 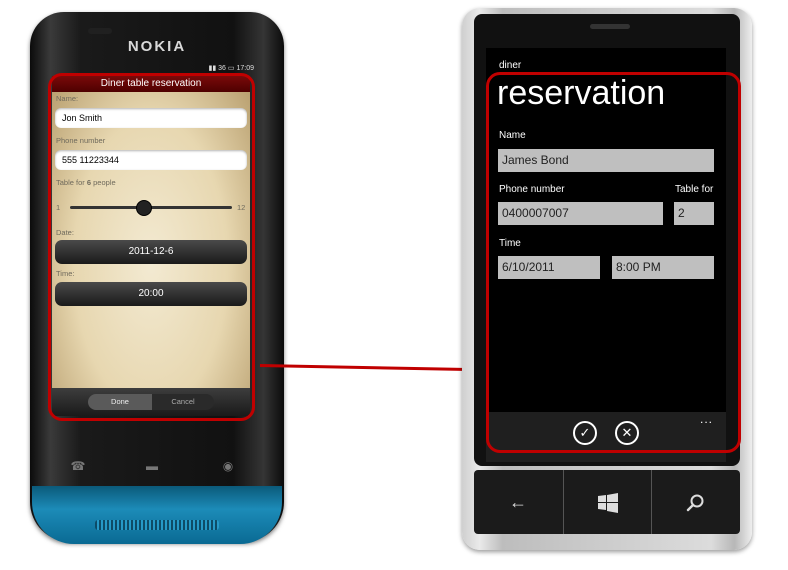 I want to click on windows-logo-icon, so click(x=608, y=502).